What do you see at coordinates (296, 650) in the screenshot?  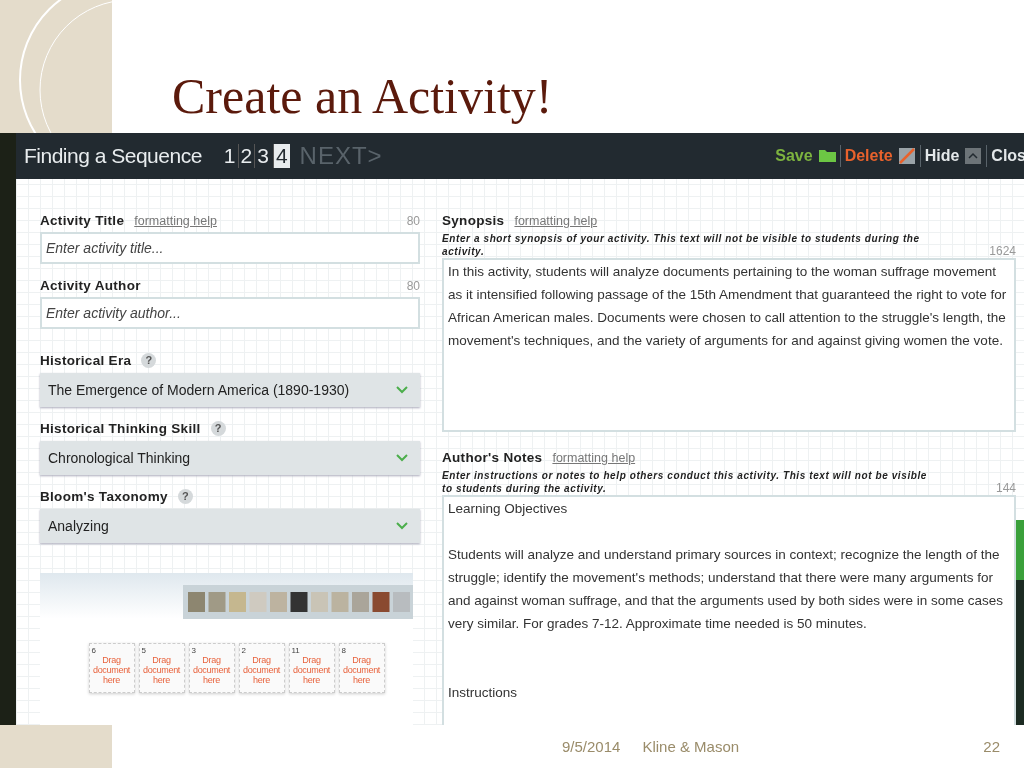 I see `card-number: 11` at bounding box center [296, 650].